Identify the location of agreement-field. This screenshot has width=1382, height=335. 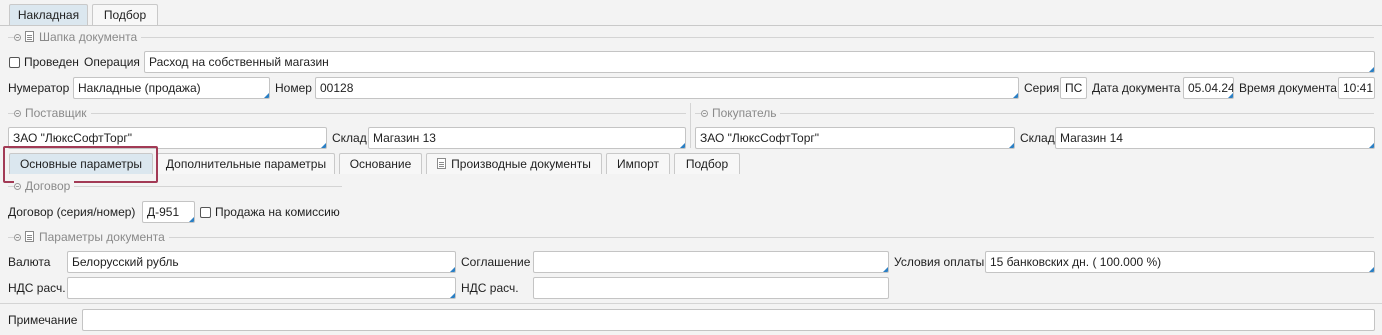
(711, 262).